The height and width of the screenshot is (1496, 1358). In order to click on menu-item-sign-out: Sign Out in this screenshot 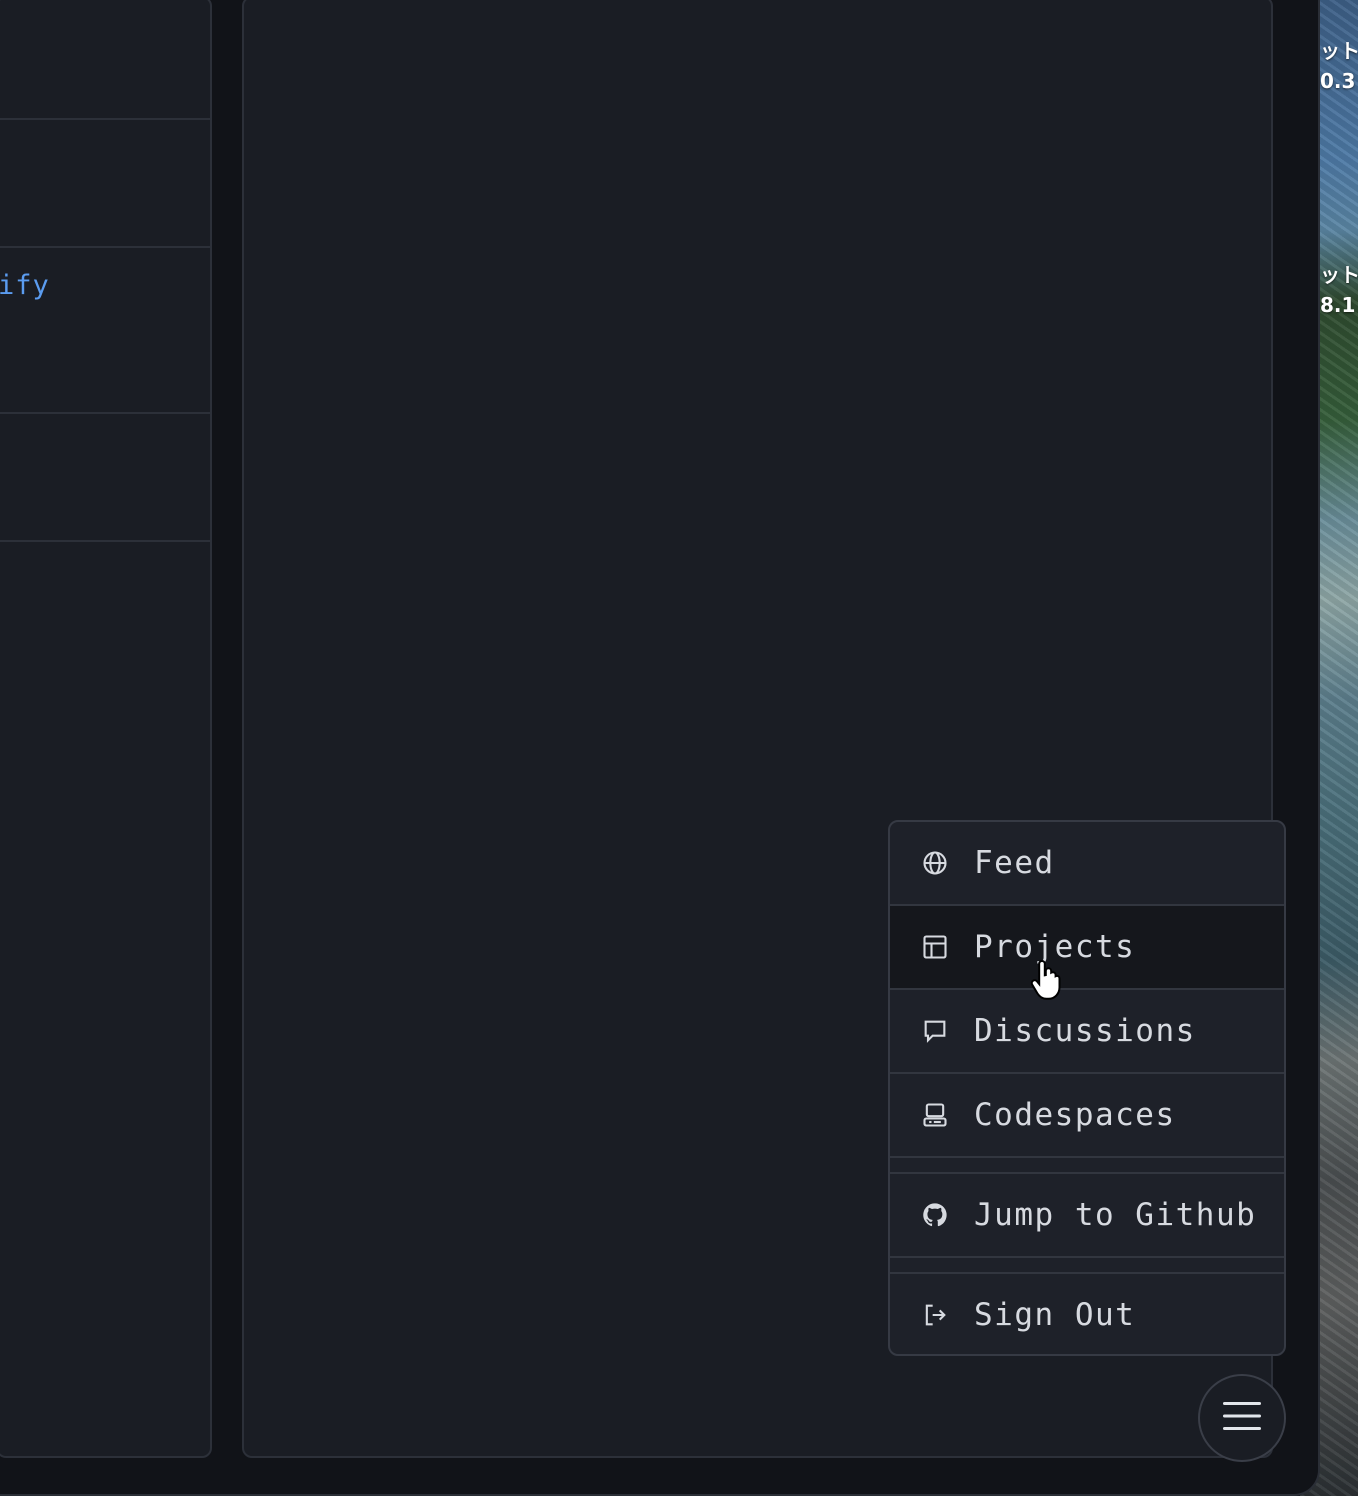, I will do `click(1087, 1314)`.